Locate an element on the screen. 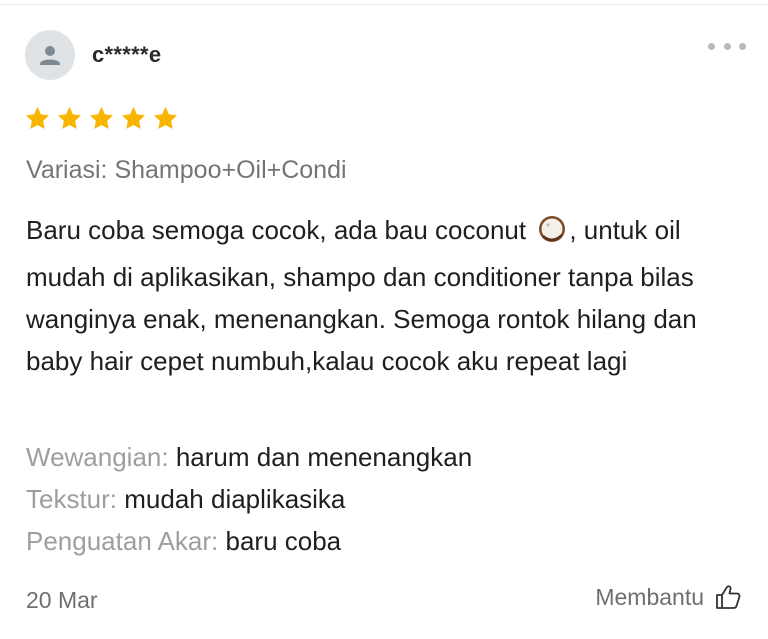 The image size is (768, 639). review-header: c*****e is located at coordinates (93, 55).